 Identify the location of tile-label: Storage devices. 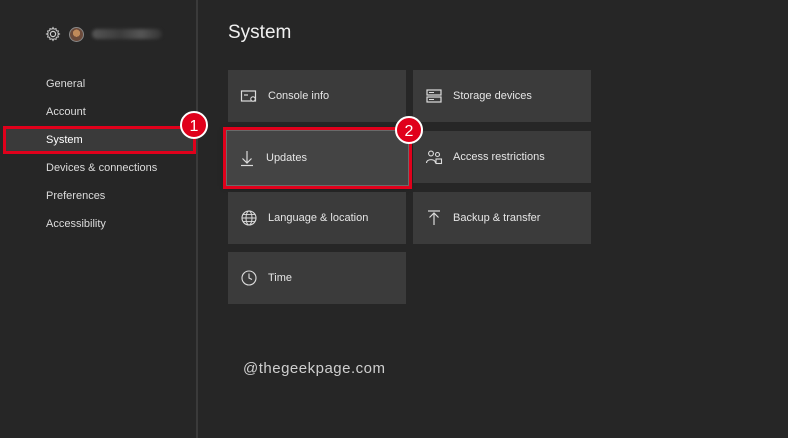
(492, 96).